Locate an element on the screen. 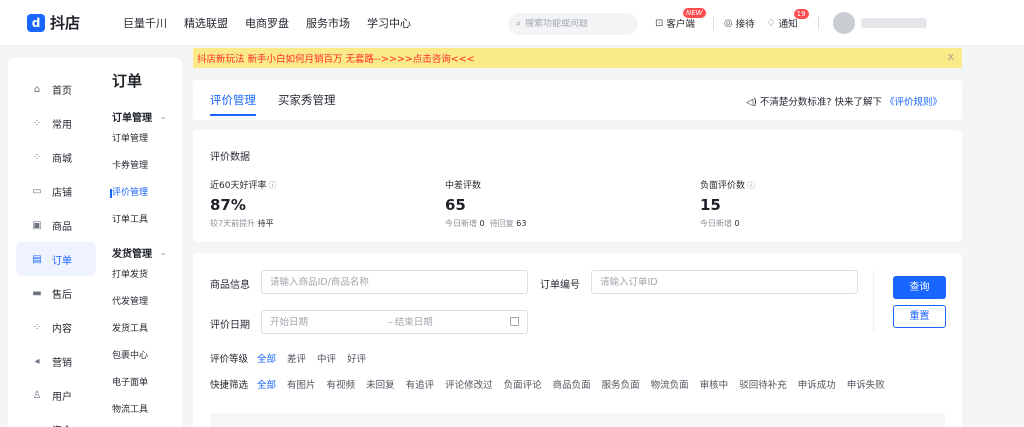 This screenshot has width=1024, height=427. tab-review-management: 评价管理 is located at coordinates (233, 100).